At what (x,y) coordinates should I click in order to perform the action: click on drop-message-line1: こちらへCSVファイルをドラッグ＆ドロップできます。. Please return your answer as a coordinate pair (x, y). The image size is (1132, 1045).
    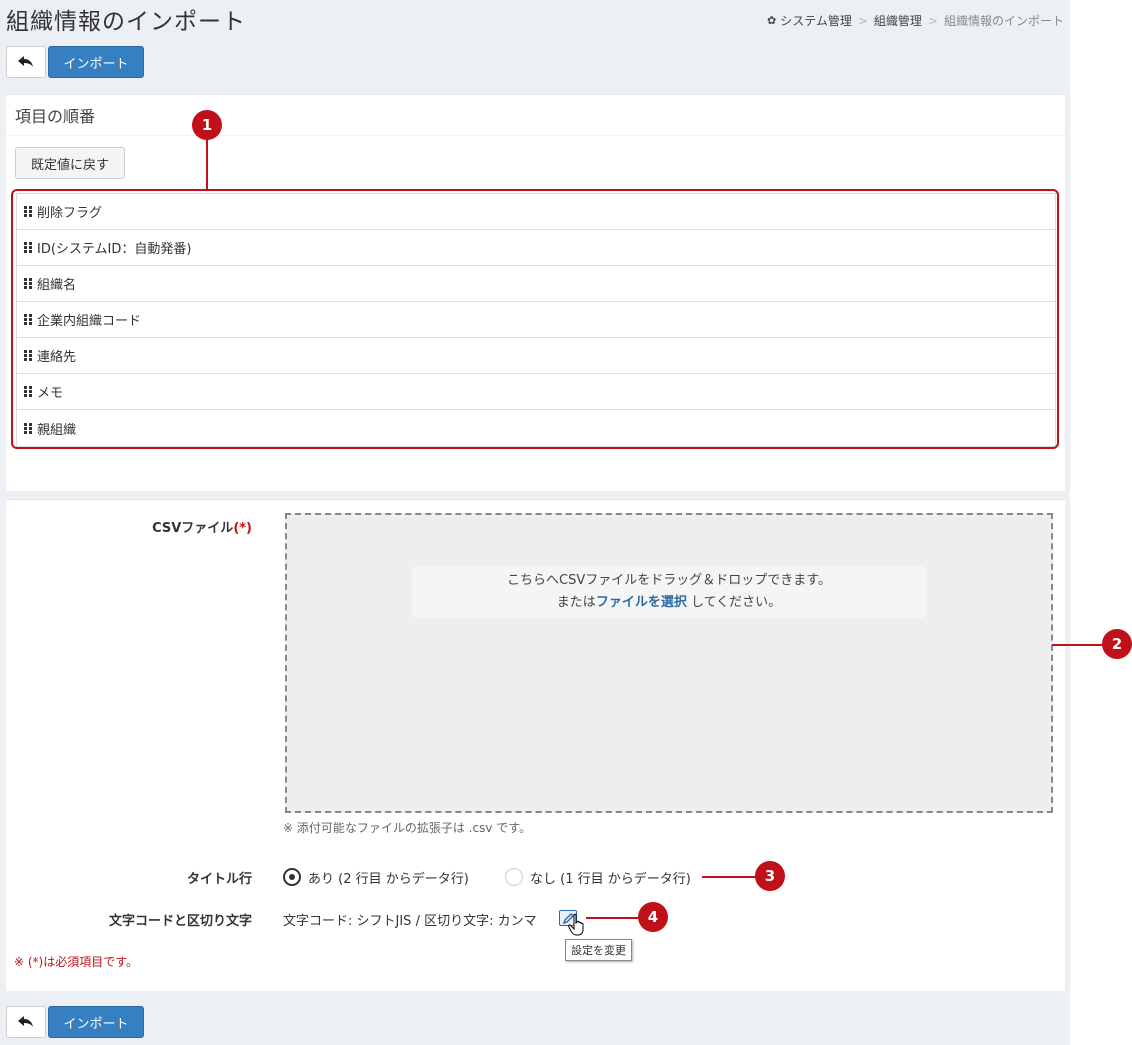
    Looking at the image, I should click on (669, 580).